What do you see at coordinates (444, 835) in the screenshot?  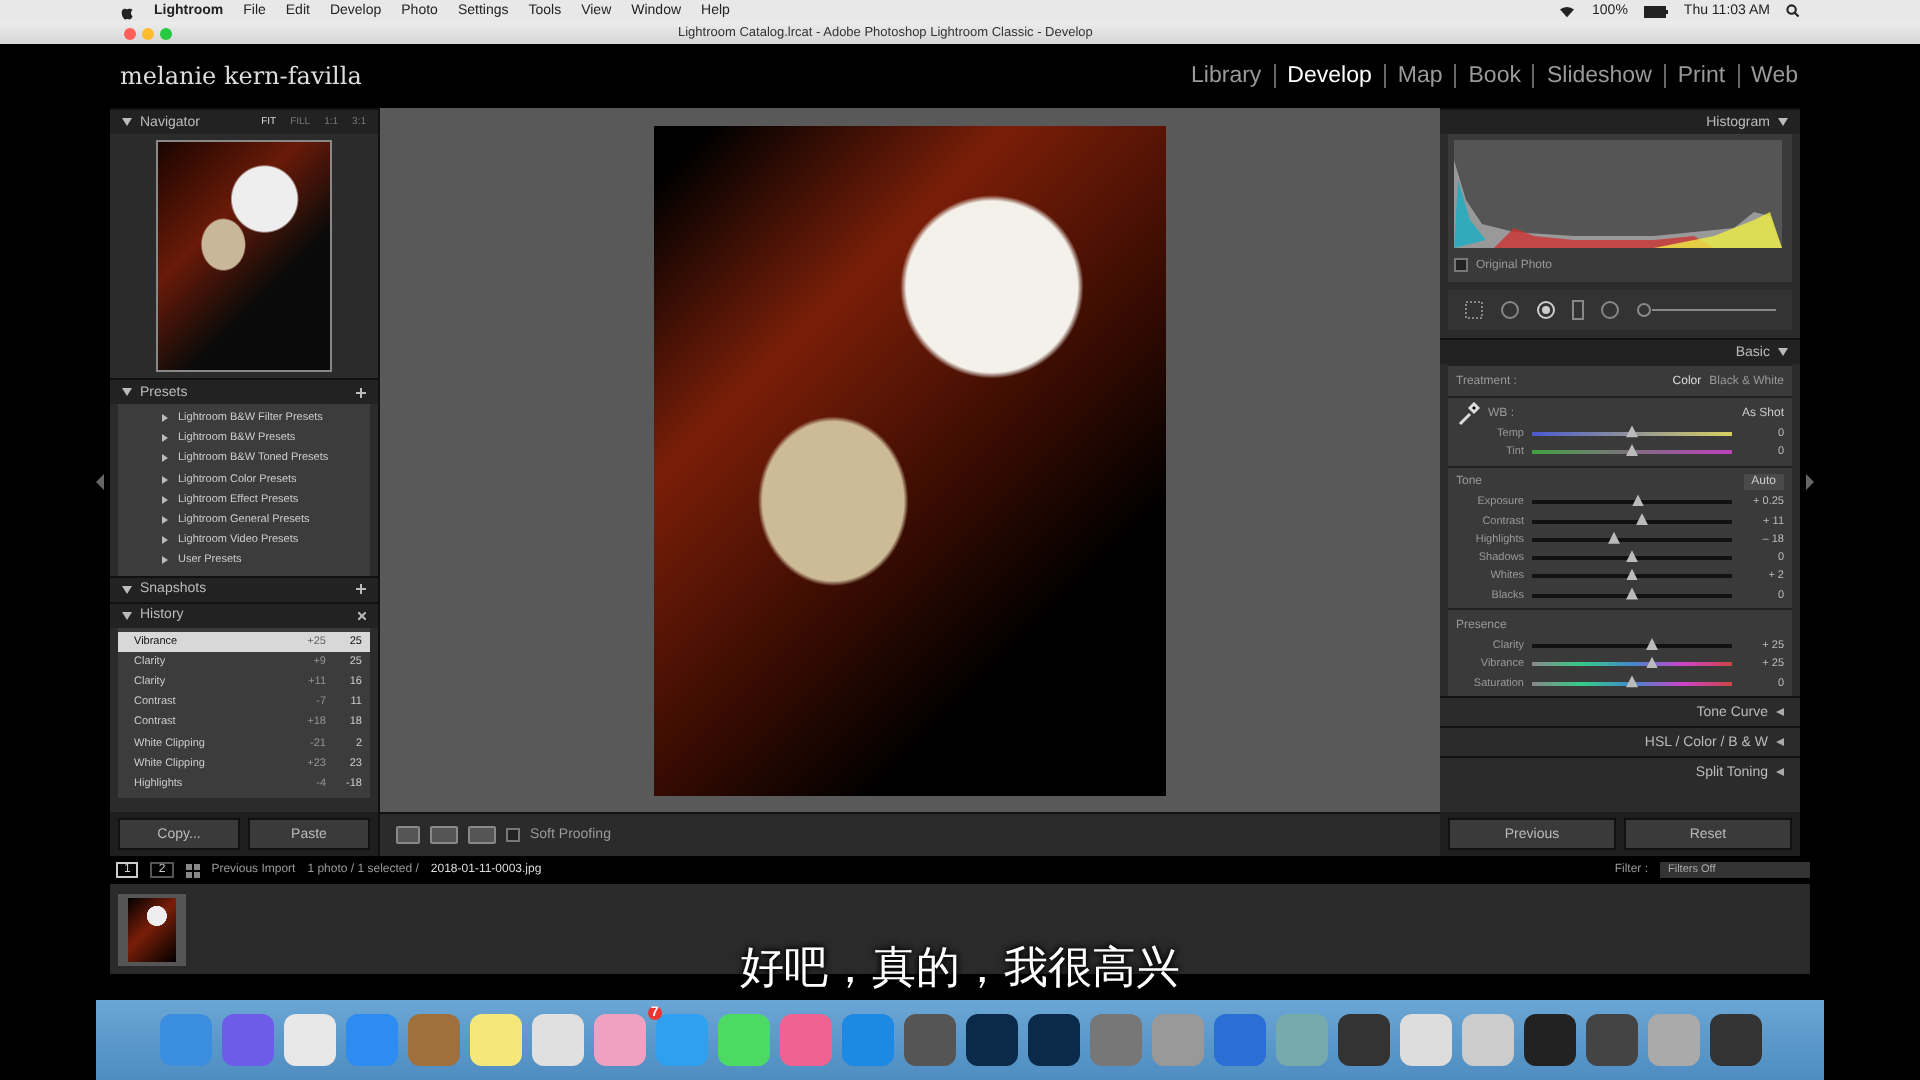 I see `compare-view-icon` at bounding box center [444, 835].